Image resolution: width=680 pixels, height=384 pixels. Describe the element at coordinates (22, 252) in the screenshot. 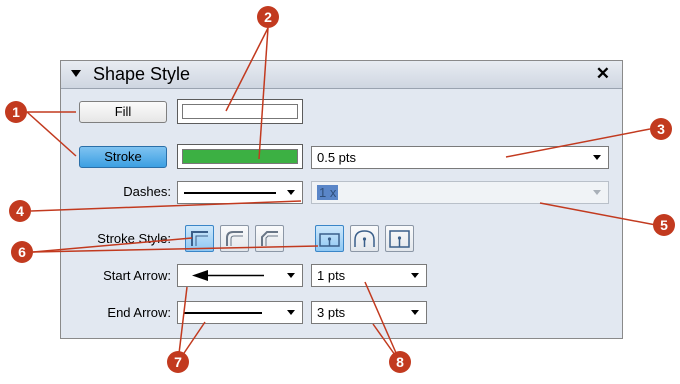

I see `callout-6: 6` at that location.